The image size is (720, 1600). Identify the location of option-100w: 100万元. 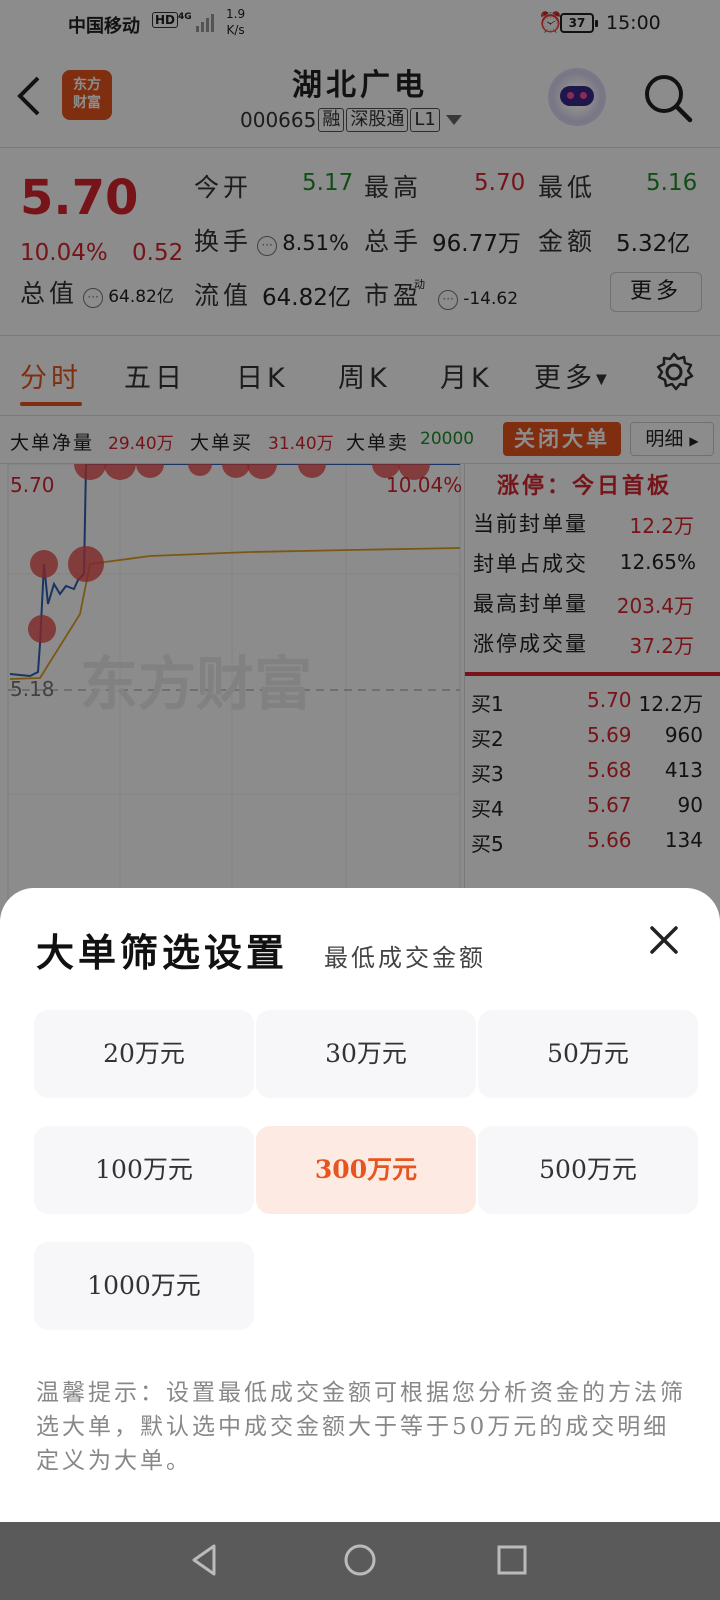
(144, 1170).